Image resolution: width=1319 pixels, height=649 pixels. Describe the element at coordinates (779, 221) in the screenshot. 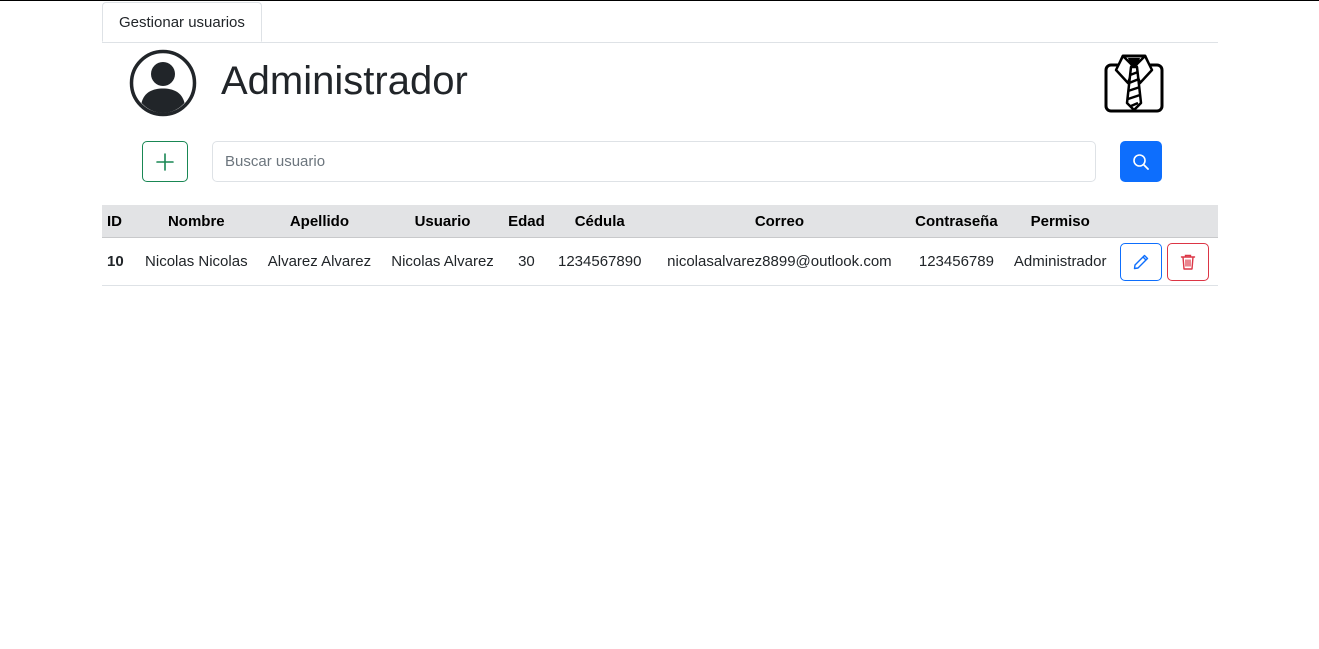

I see `column-header-correo: Correo` at that location.